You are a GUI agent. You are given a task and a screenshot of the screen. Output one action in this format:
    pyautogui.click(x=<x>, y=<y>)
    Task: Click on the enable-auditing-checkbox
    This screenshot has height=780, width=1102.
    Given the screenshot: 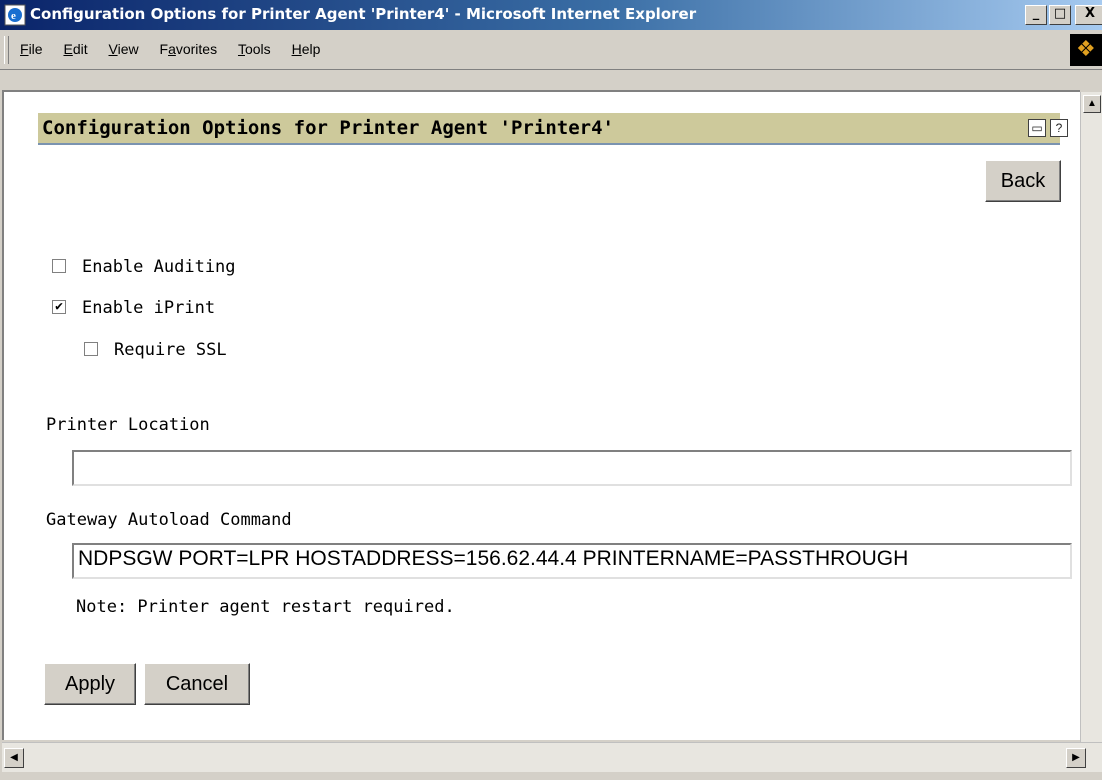 What is the action you would take?
    pyautogui.click(x=59, y=266)
    